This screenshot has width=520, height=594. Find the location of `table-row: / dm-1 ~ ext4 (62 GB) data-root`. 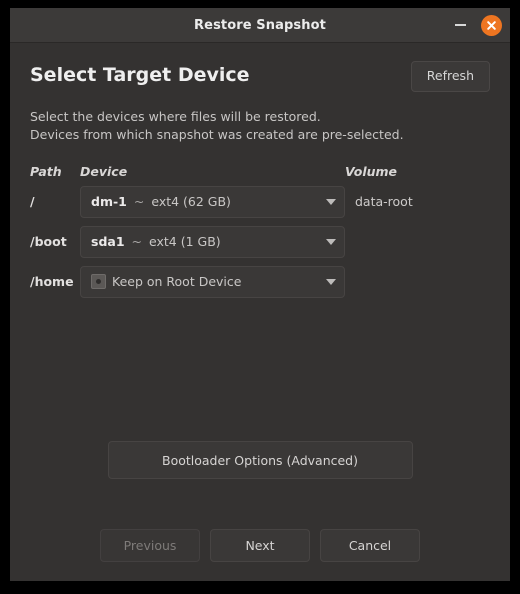

table-row: / dm-1 ~ ext4 (62 GB) data-root is located at coordinates (260, 202).